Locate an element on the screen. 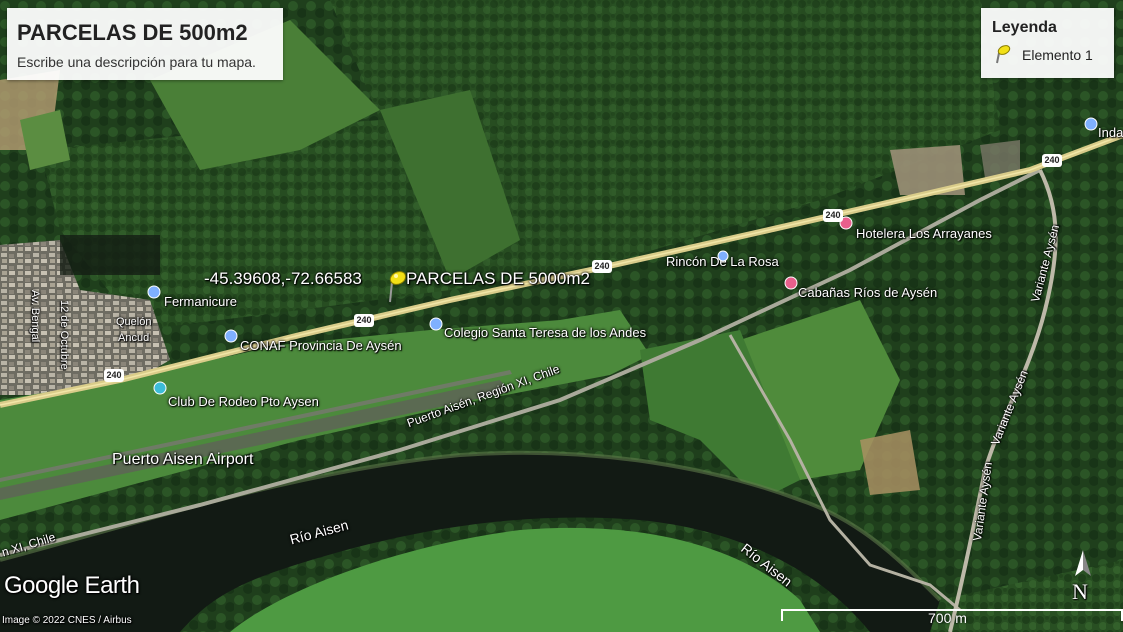 Image resolution: width=1123 pixels, height=632 pixels. yellow-pushpin-icon is located at coordinates (1003, 54).